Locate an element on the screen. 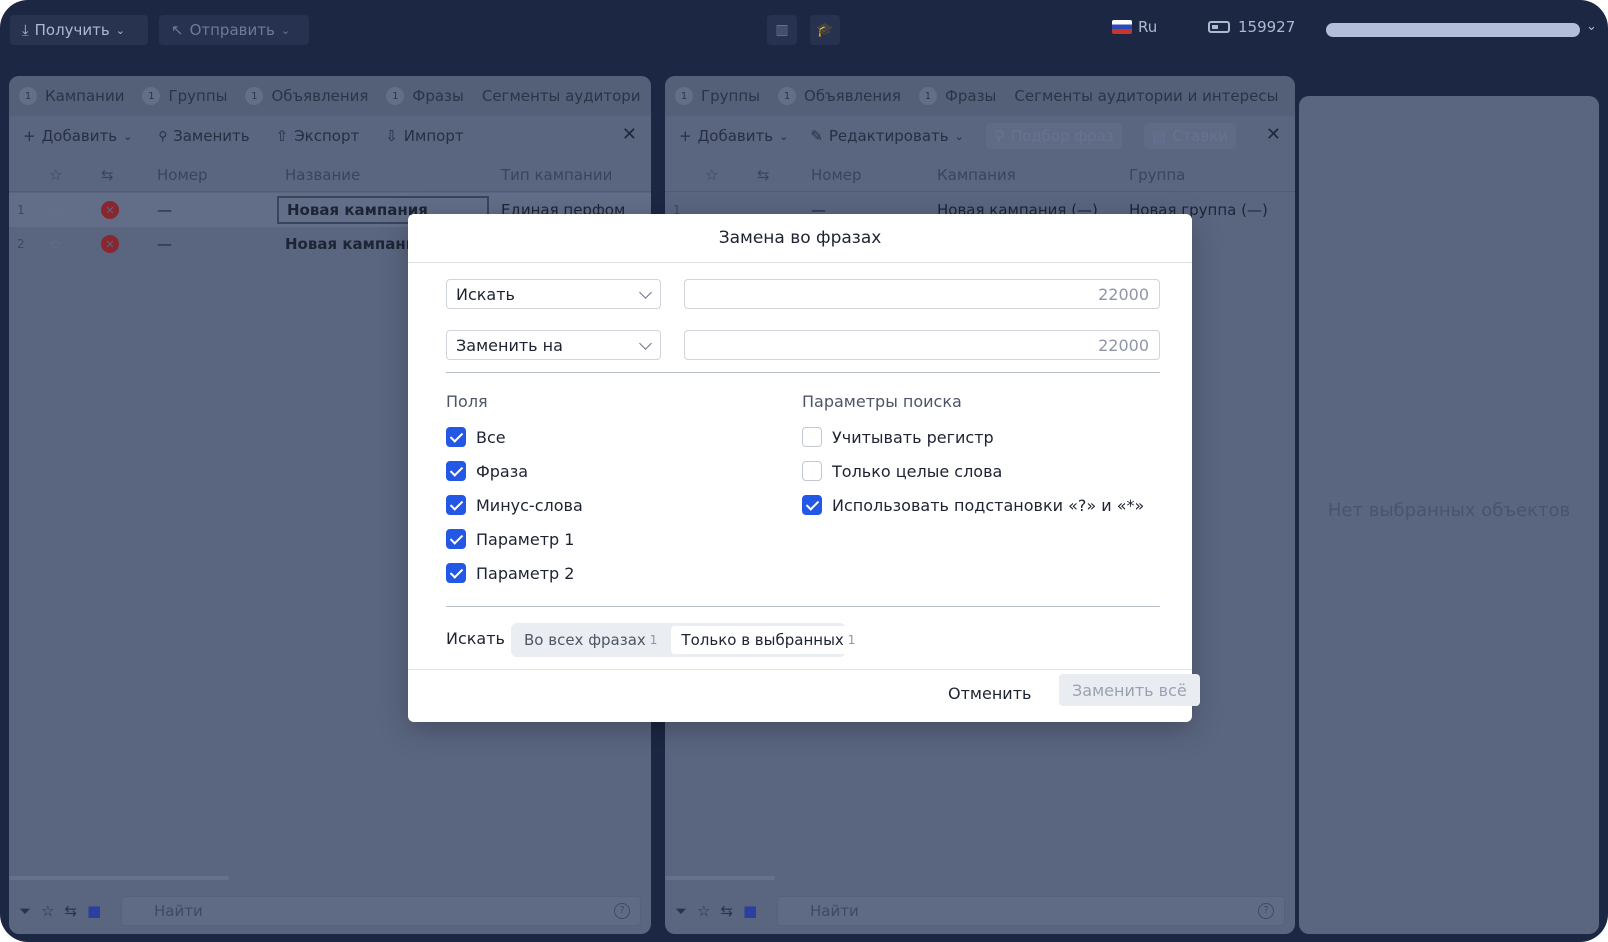 The height and width of the screenshot is (942, 1608). import-button: ⇩ Импорт is located at coordinates (424, 136).